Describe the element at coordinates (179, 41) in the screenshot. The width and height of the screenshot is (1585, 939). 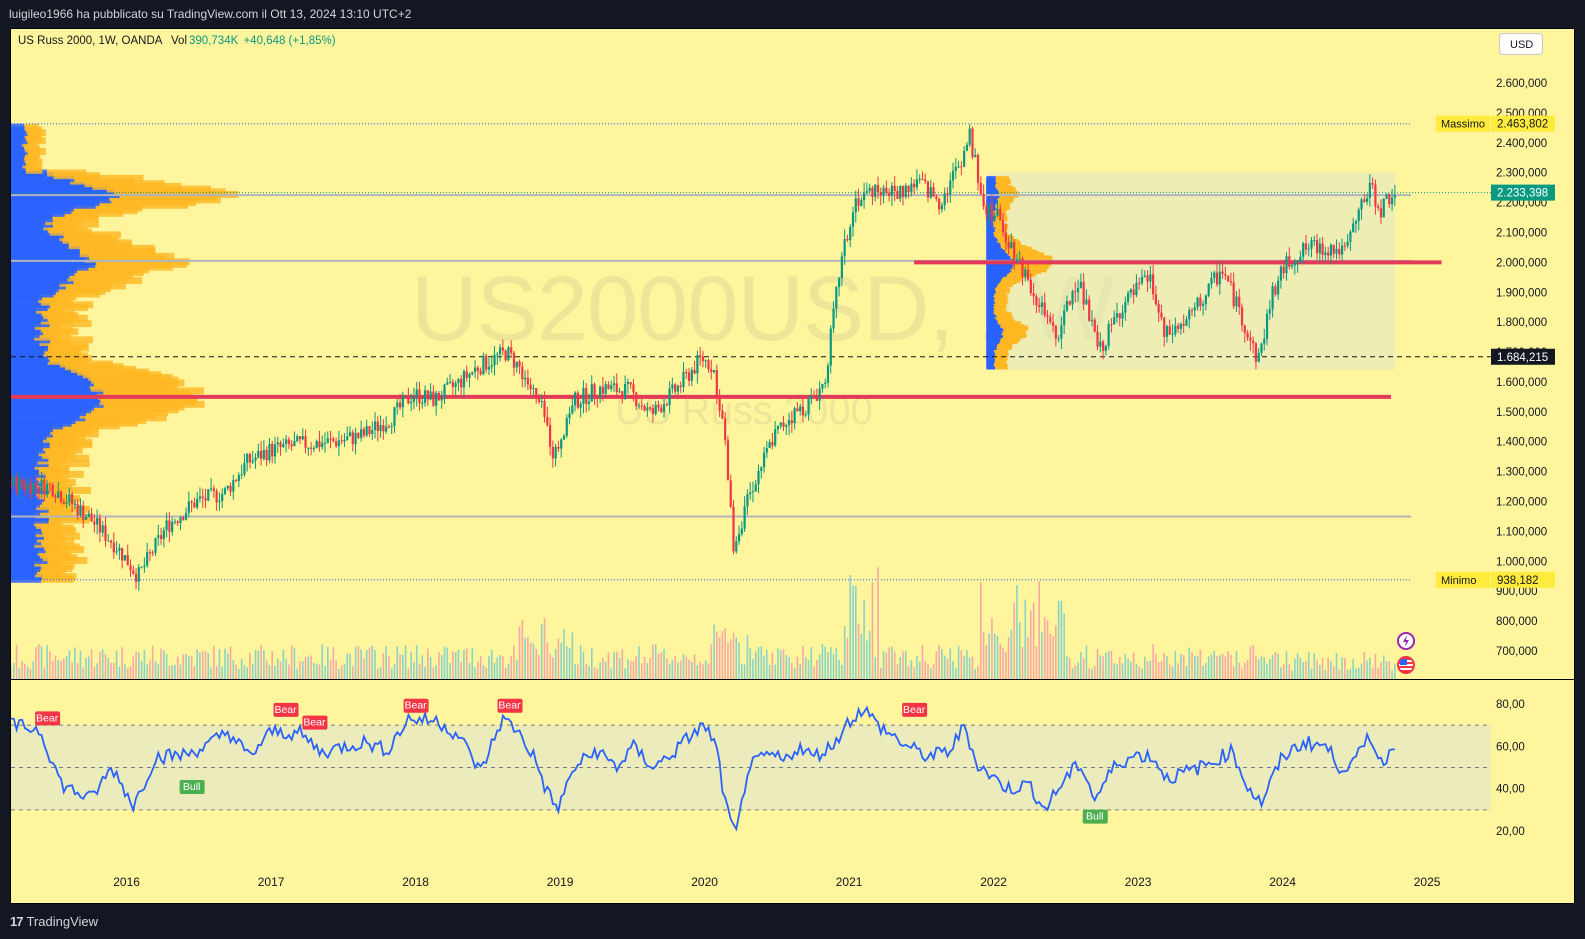
I see `volume-label: Vol` at that location.